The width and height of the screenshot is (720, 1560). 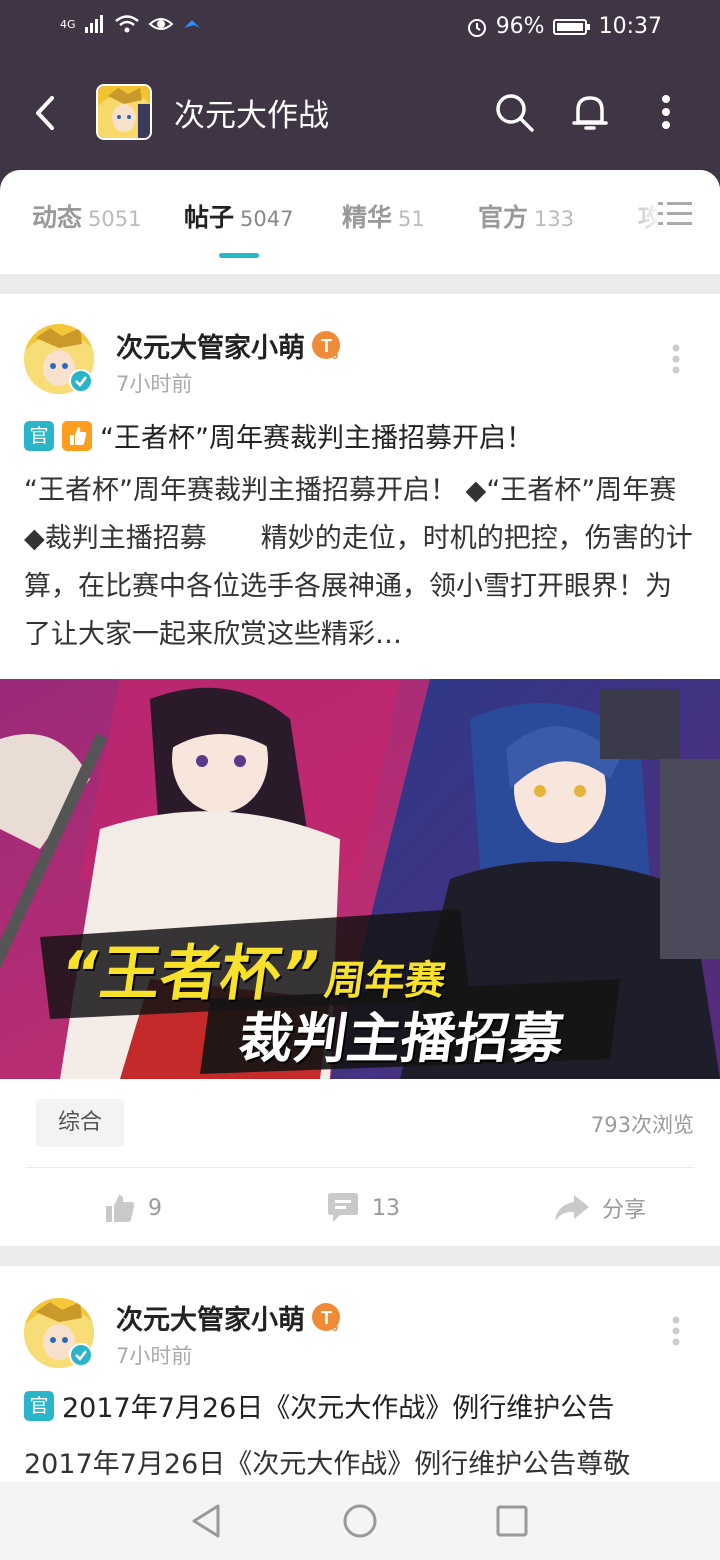 What do you see at coordinates (360, 28) in the screenshot?
I see `status-bar: 4G 96% 10:37` at bounding box center [360, 28].